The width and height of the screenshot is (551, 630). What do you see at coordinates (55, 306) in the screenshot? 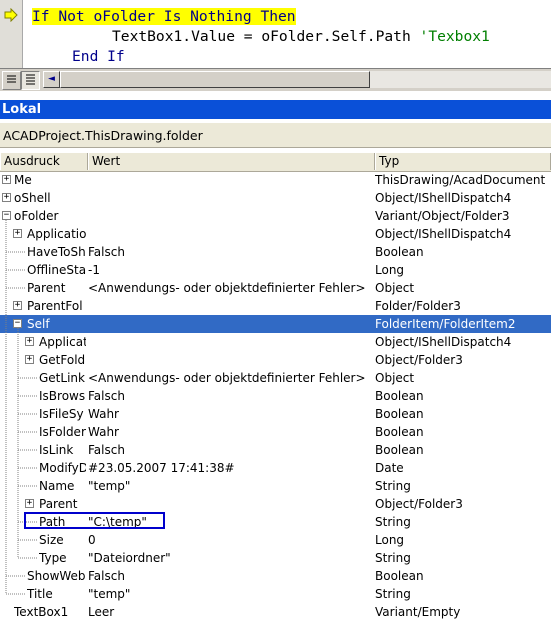
I see `variable-name: ParentFol` at bounding box center [55, 306].